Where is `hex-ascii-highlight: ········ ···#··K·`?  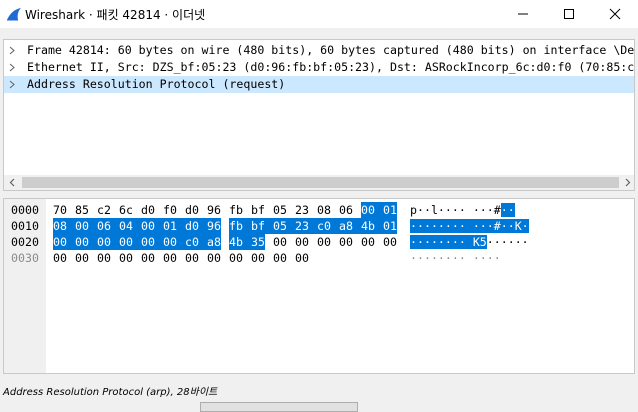 hex-ascii-highlight: ········ ···#··K· is located at coordinates (469, 226).